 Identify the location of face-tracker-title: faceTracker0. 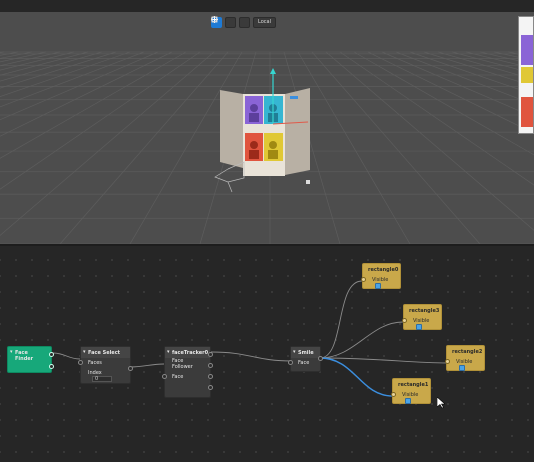
(187, 352).